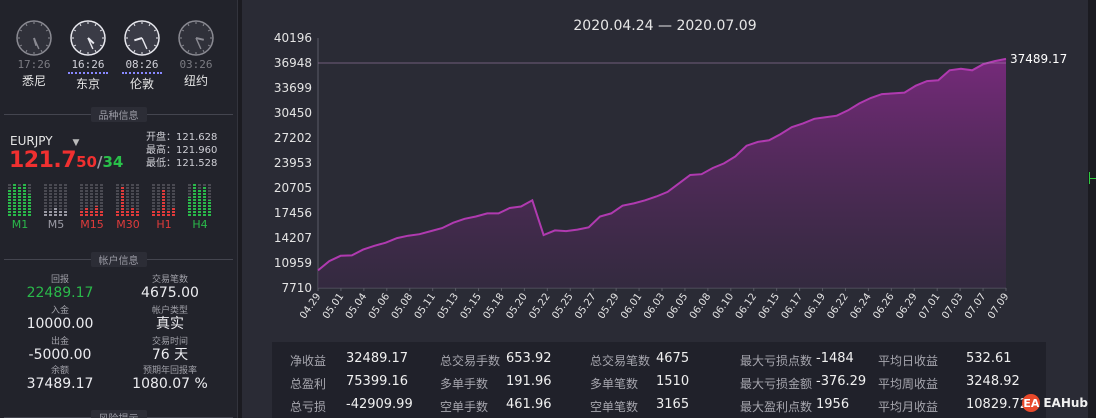  I want to click on timeframe-label: M30, so click(128, 224).